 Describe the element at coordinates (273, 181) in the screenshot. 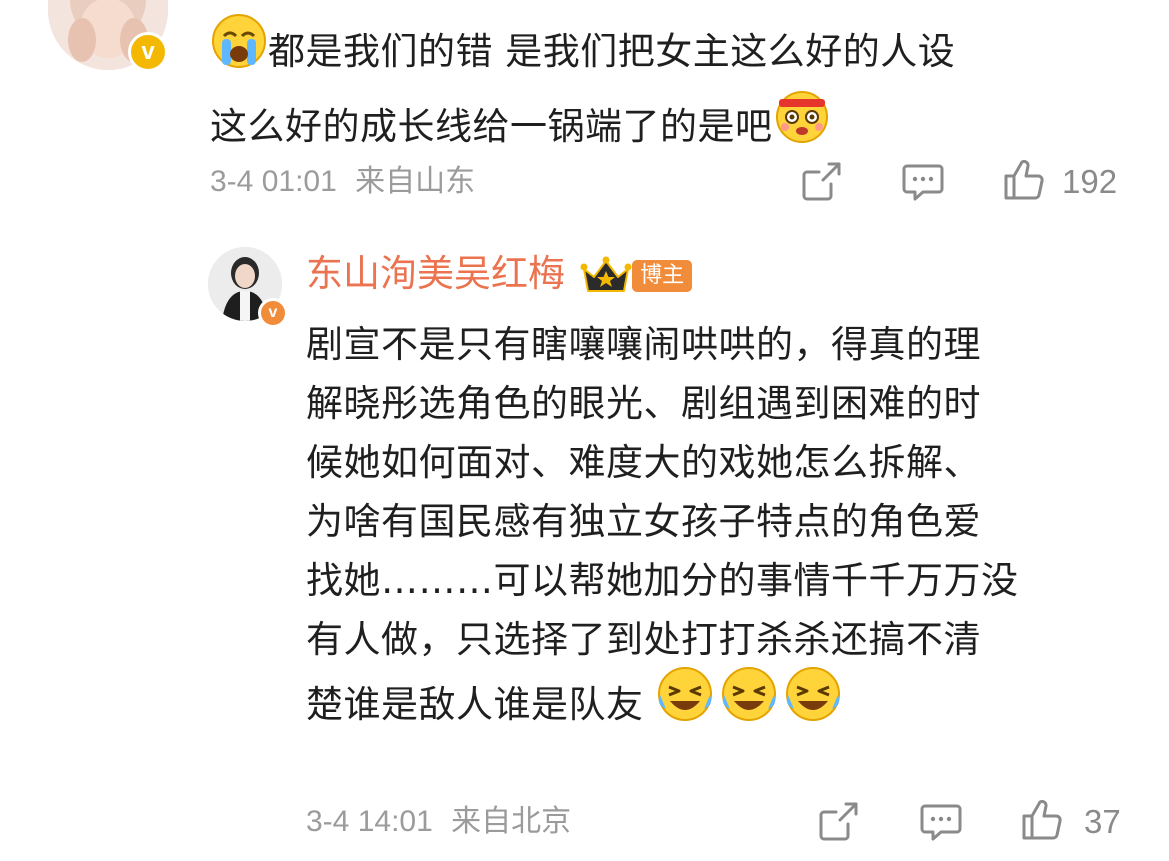

I see `timestamp: 3-4 01:01` at that location.